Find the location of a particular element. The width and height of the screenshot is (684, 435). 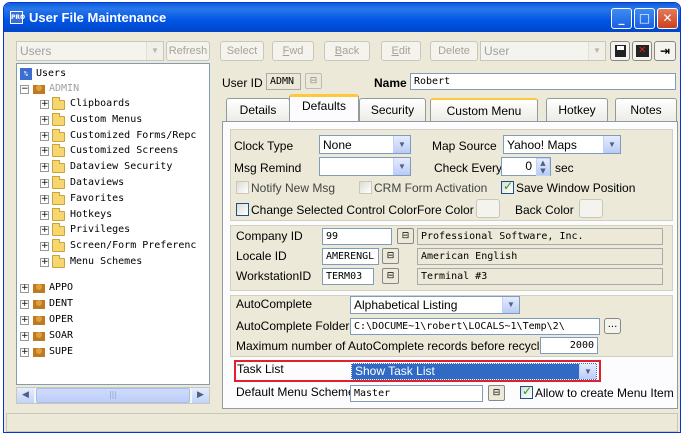

edit-button: Edit is located at coordinates (401, 51).